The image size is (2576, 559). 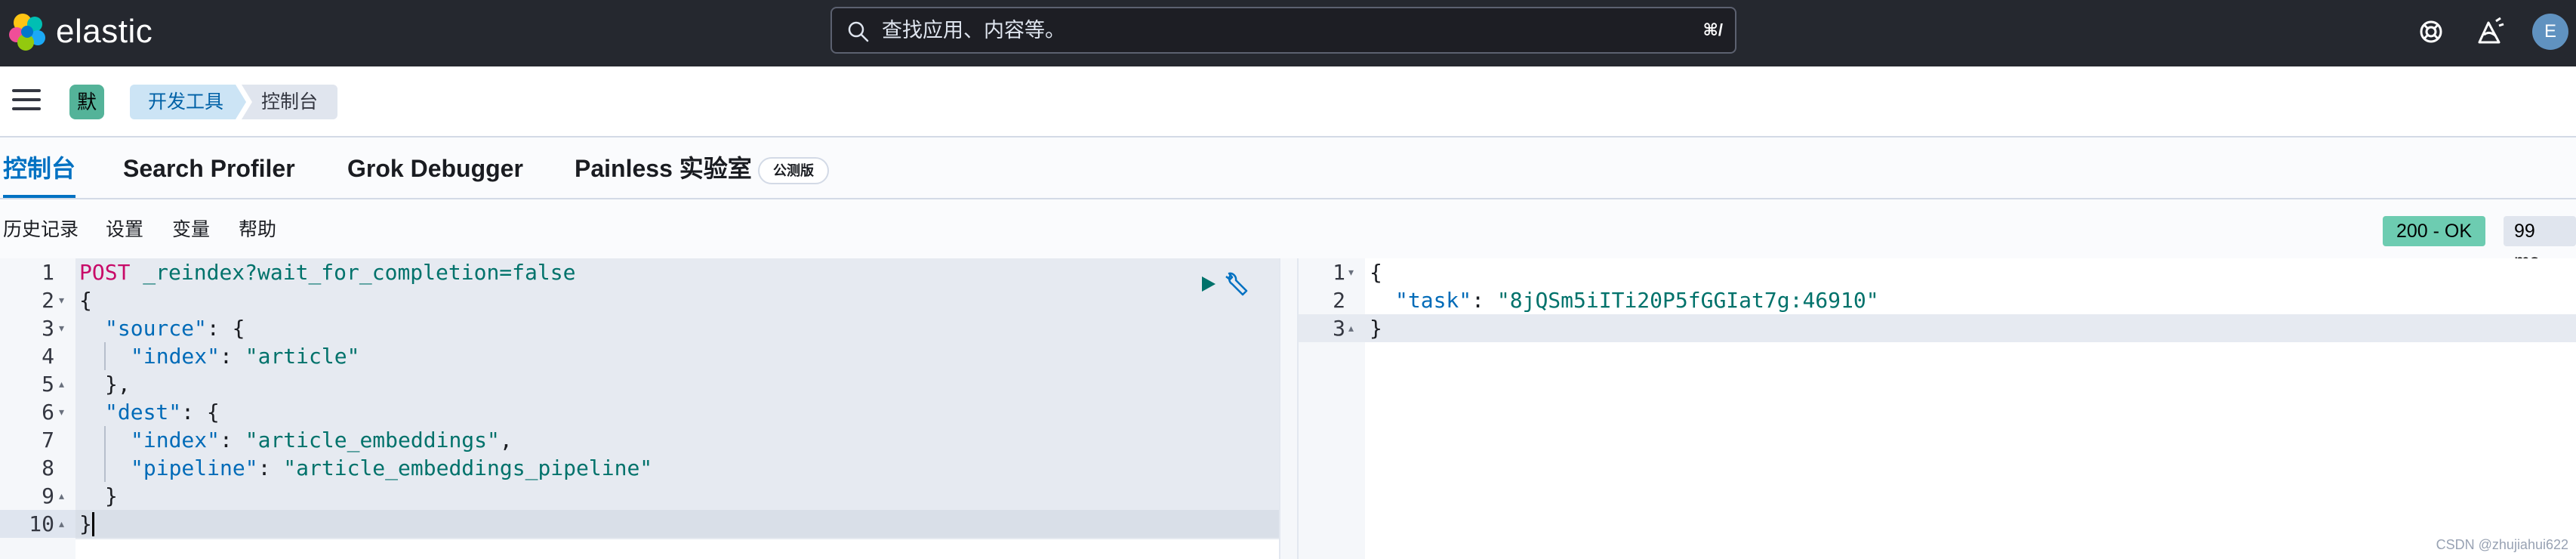 What do you see at coordinates (1376, 272) in the screenshot?
I see `response-line: {` at bounding box center [1376, 272].